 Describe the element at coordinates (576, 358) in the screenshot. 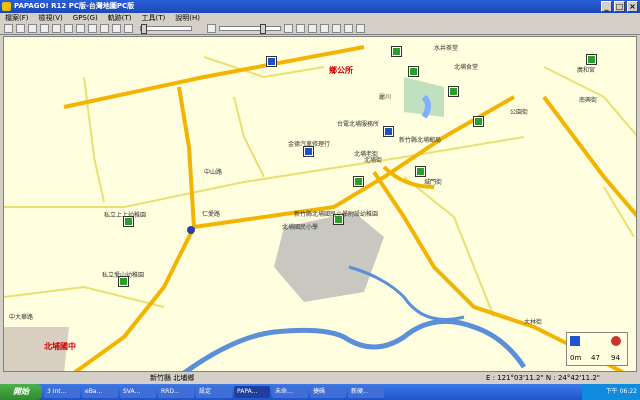

I see `scale-label: 0m` at that location.